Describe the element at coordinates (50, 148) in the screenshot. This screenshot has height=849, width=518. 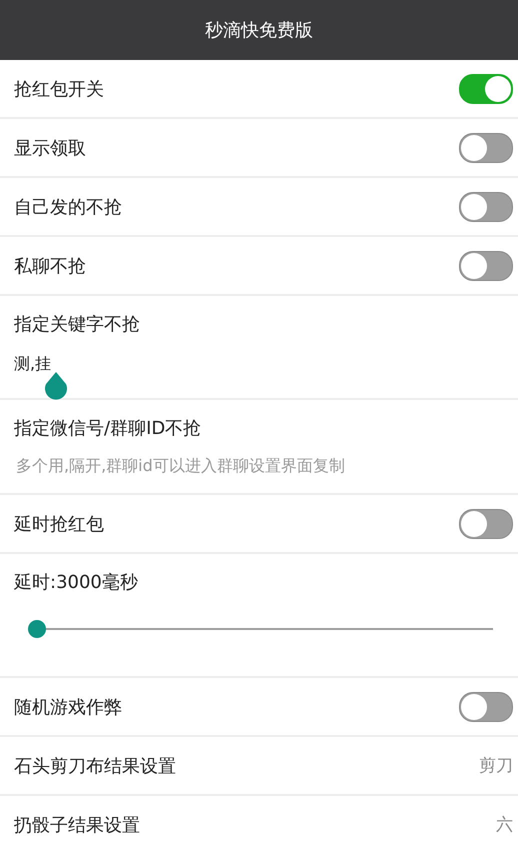
I see `setting-label: 显示领取` at that location.